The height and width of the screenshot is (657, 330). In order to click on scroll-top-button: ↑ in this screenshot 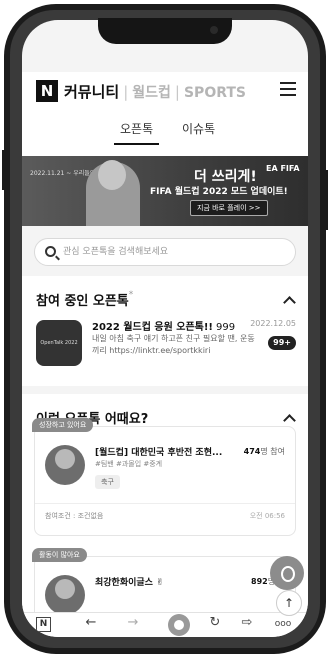, I will do `click(289, 603)`.